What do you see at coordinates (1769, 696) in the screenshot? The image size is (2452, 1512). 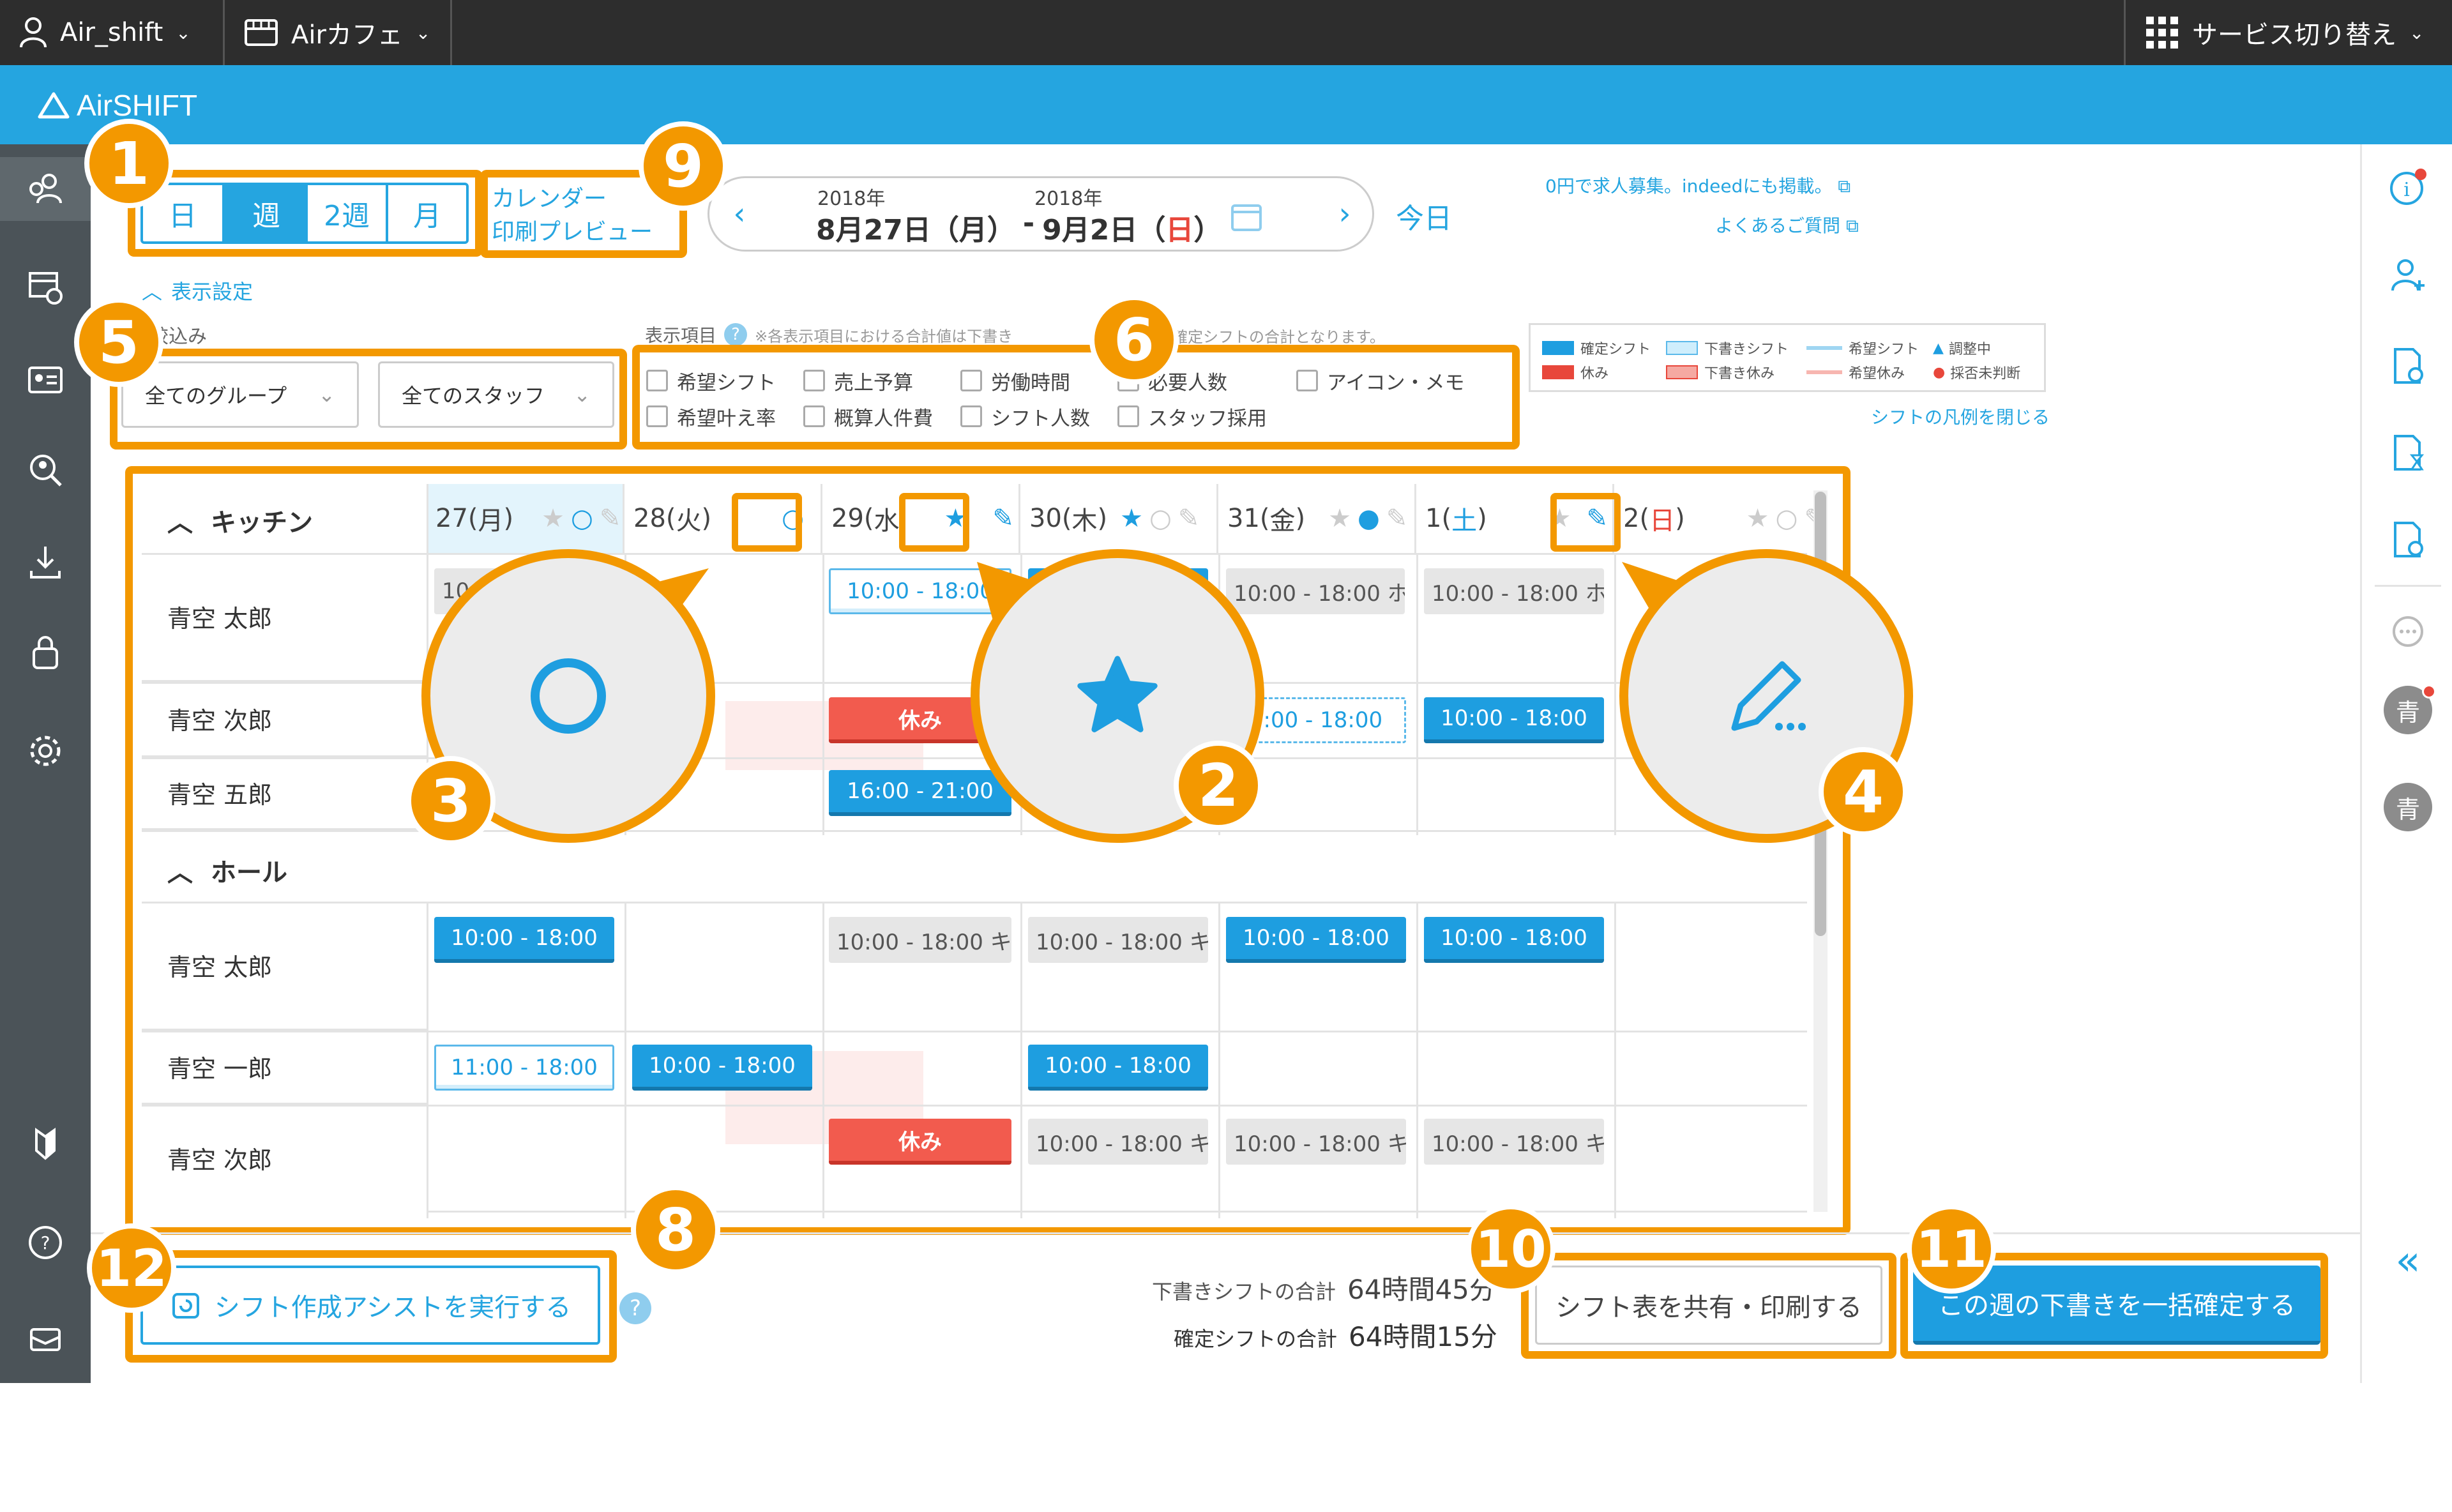 I see `pencil-icon` at bounding box center [1769, 696].